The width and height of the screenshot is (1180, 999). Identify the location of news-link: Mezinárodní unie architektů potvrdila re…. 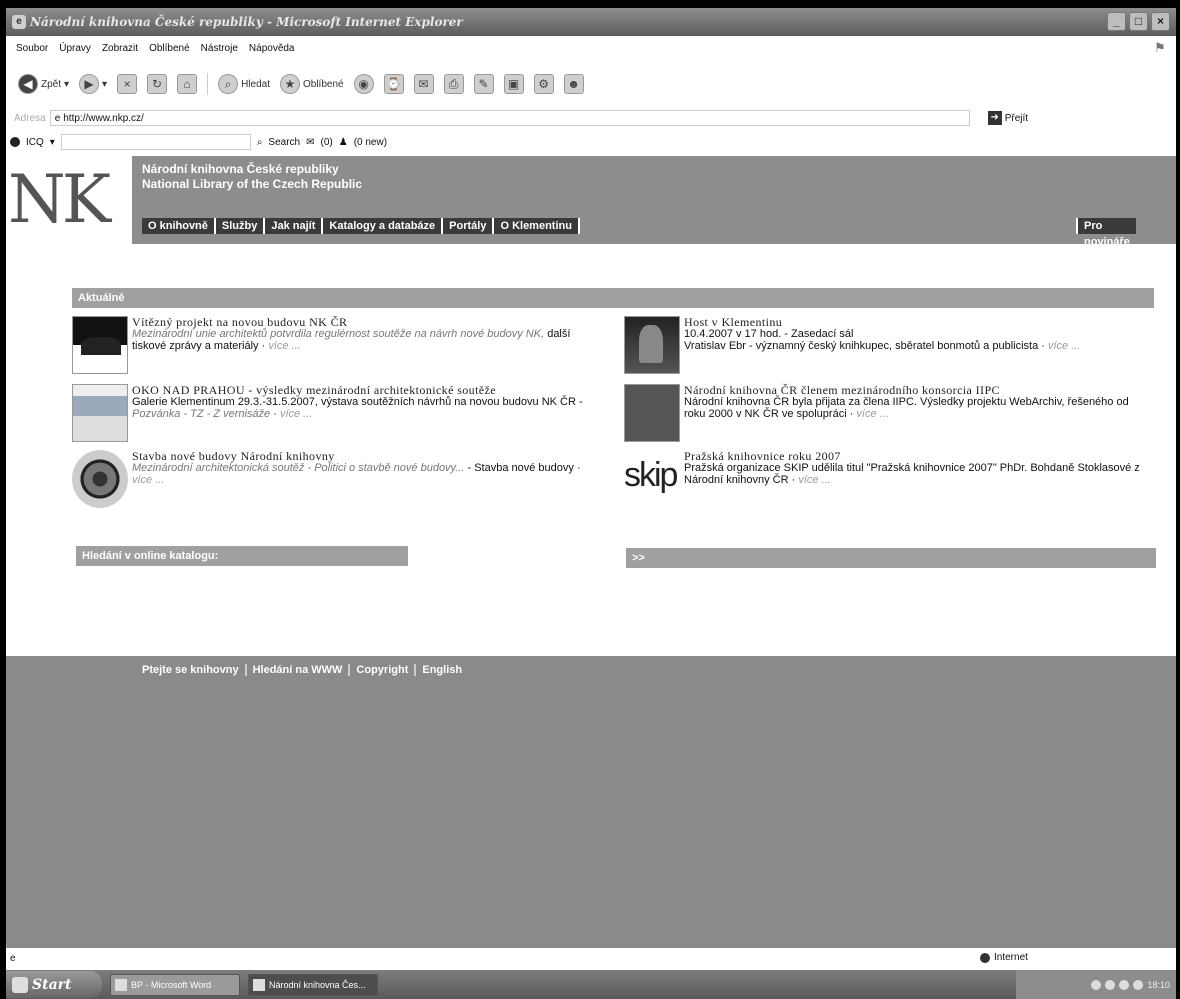
(338, 334).